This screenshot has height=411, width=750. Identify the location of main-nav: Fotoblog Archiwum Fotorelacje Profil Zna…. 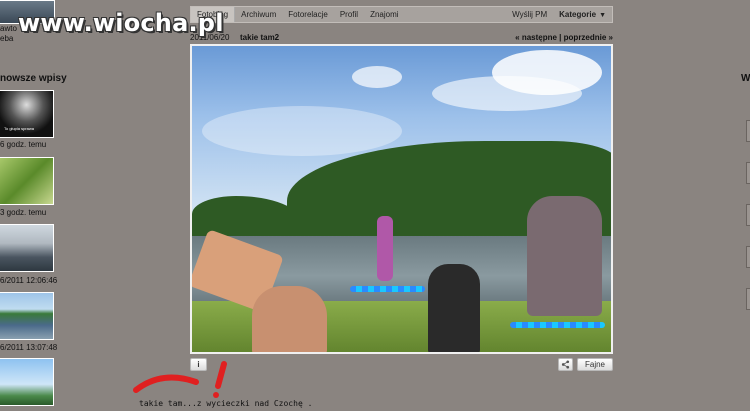
(401, 14).